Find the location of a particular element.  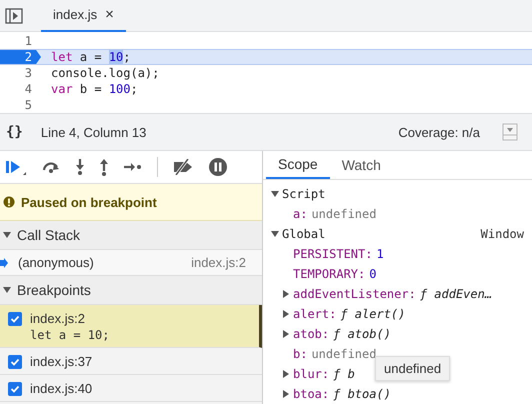

line-number: 4 is located at coordinates (28, 89).